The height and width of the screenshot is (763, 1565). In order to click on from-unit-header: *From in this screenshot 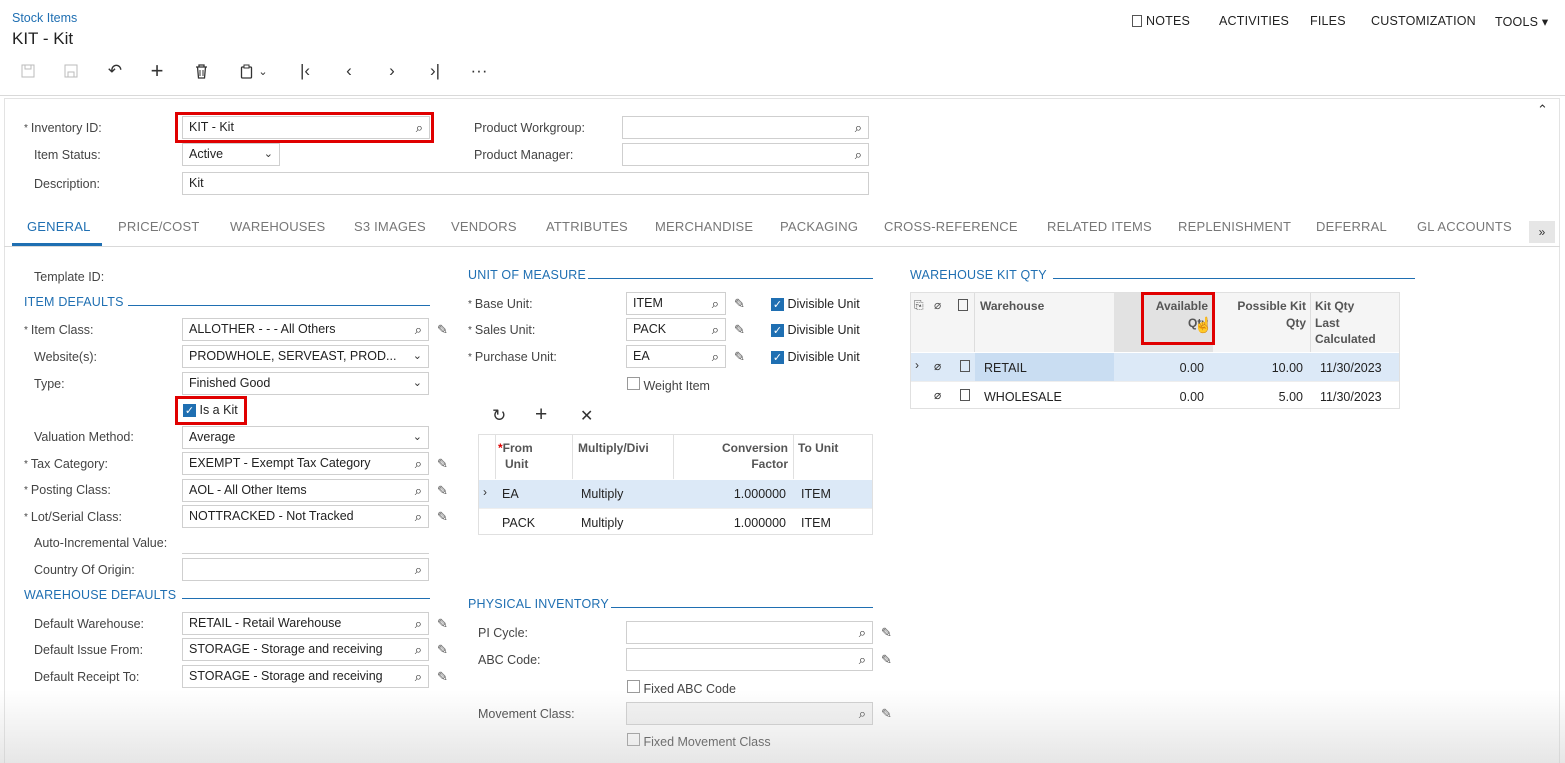, I will do `click(515, 448)`.